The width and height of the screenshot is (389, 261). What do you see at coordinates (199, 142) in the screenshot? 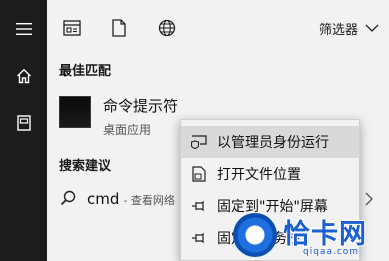
I see `shield-run-icon` at bounding box center [199, 142].